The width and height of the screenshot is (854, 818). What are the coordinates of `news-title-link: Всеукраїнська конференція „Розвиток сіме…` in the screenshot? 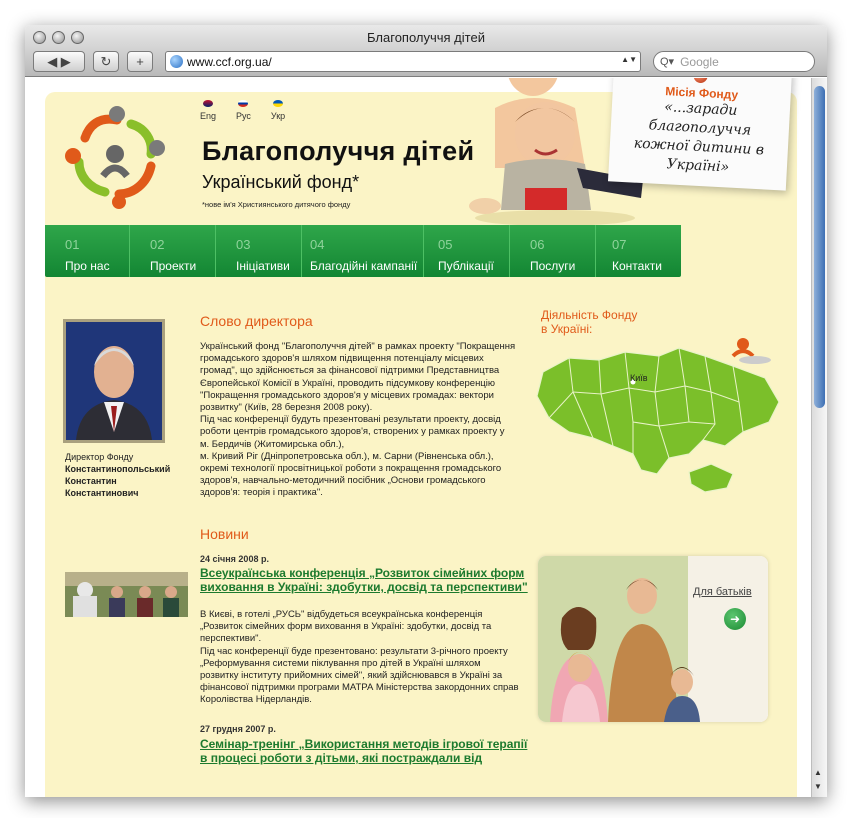 It's located at (365, 580).